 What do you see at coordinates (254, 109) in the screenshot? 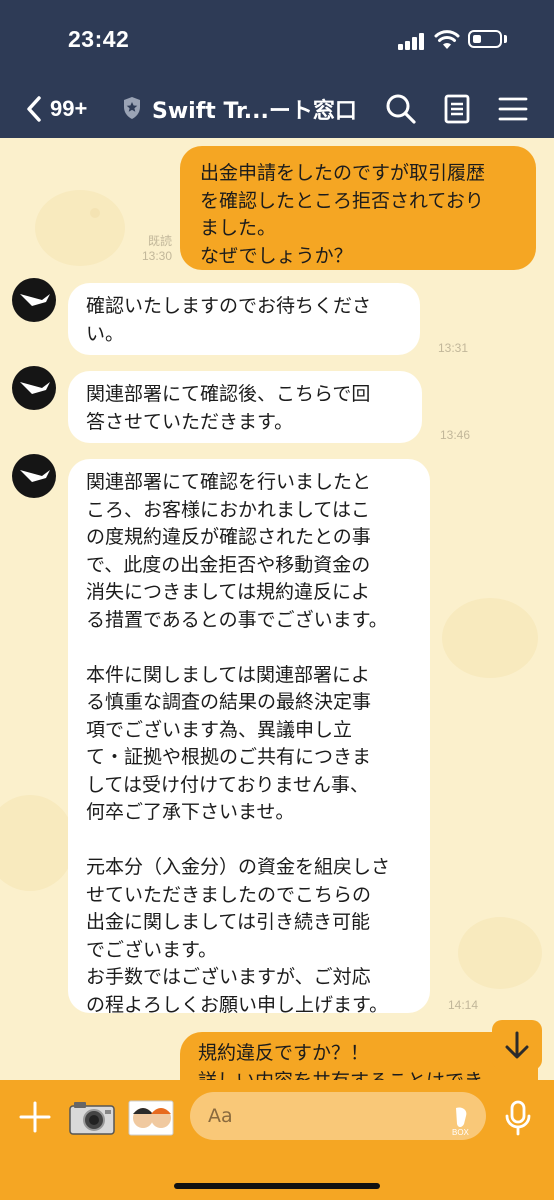
I see `chat-title: Swift Tr...ート窓口` at bounding box center [254, 109].